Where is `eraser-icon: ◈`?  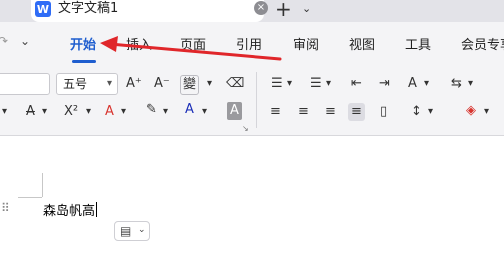 eraser-icon: ◈ is located at coordinates (471, 111).